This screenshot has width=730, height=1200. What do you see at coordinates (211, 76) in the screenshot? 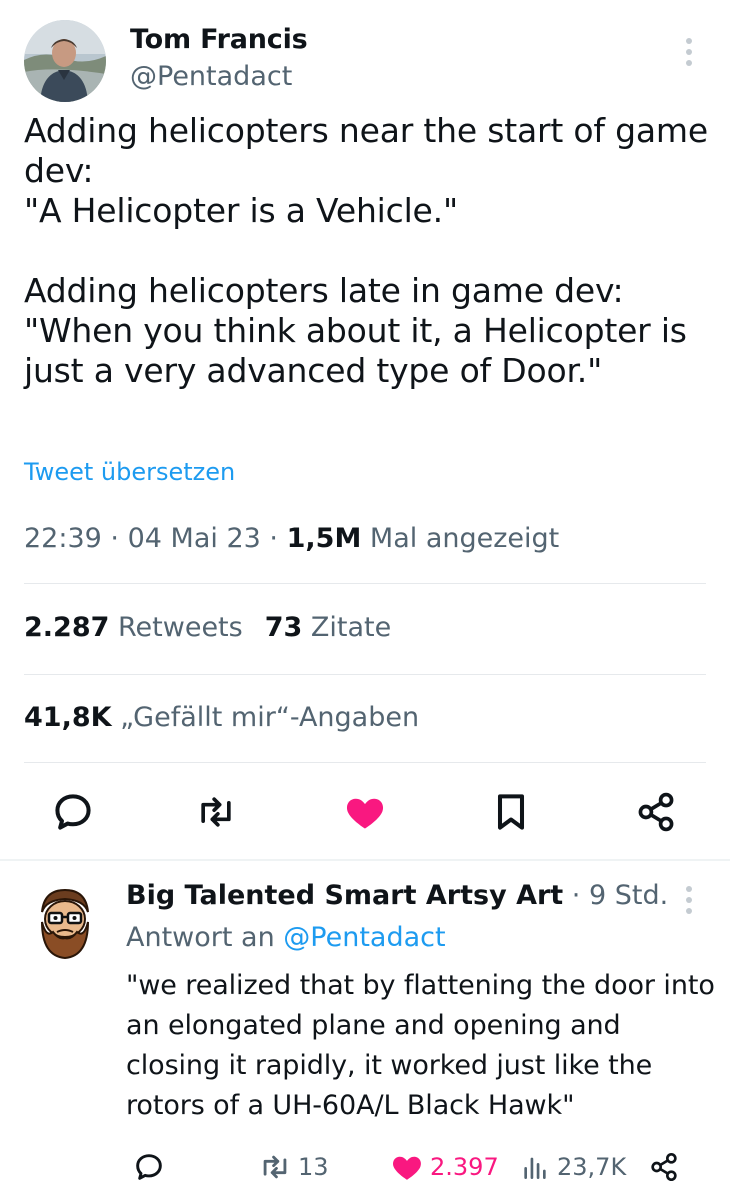
I see `author-handle: @Pentadact` at bounding box center [211, 76].